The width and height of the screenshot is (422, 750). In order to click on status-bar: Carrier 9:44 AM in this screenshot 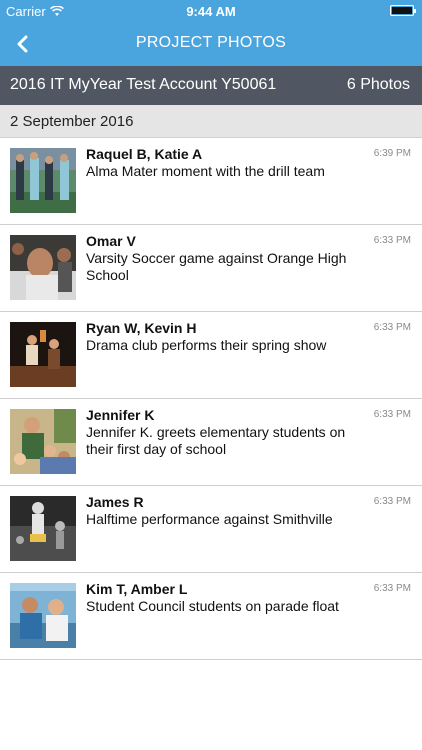, I will do `click(211, 11)`.